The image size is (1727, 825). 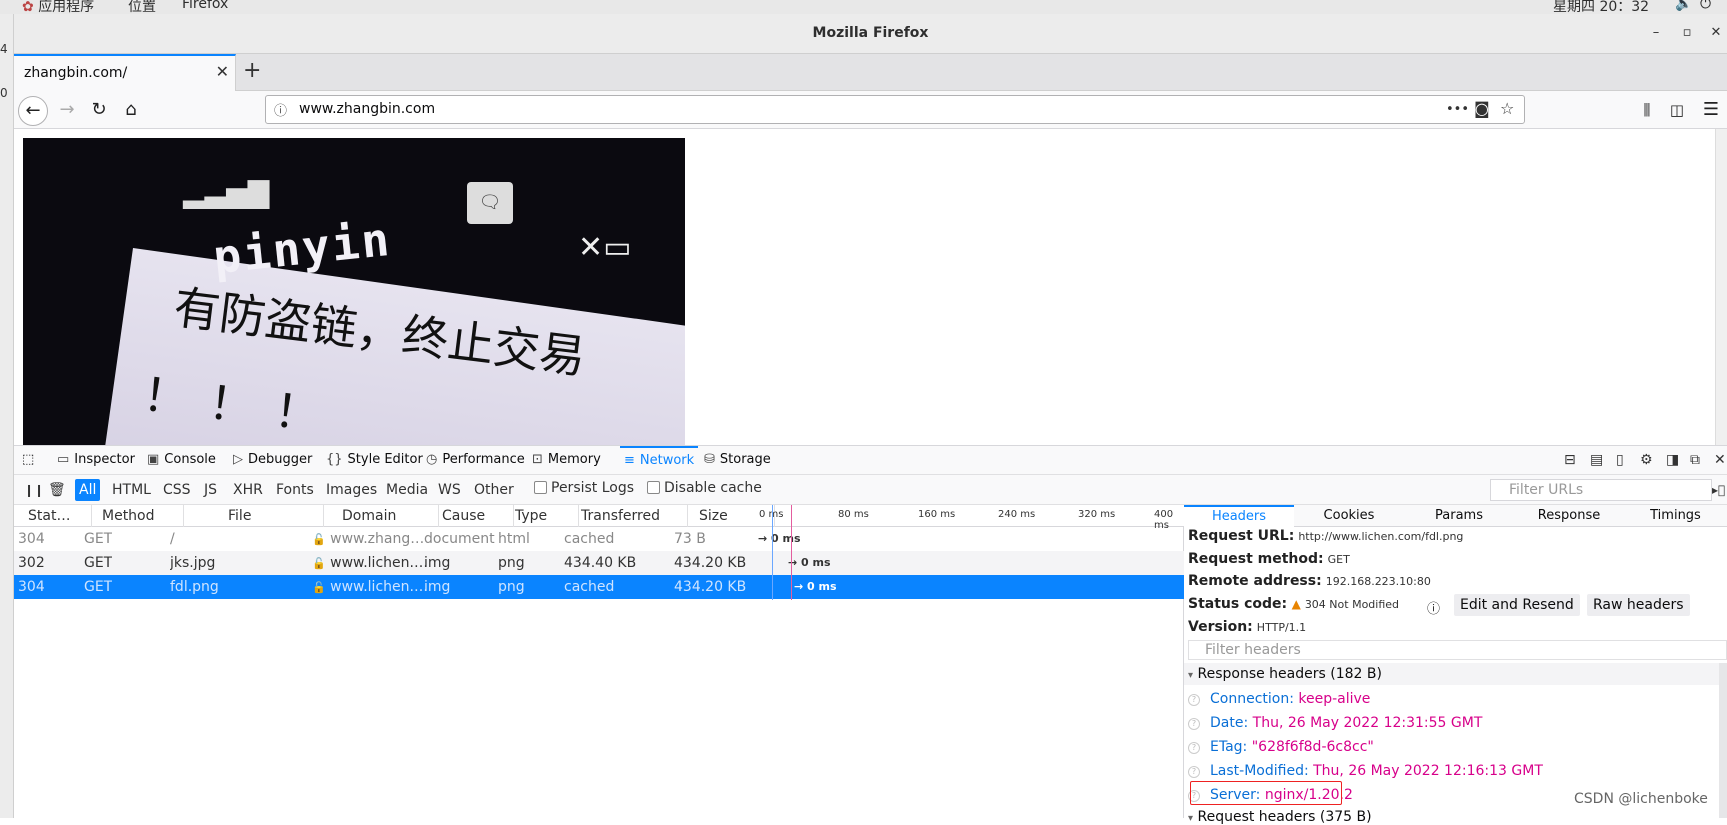 I want to click on firefox-menu: Firefox, so click(x=205, y=6).